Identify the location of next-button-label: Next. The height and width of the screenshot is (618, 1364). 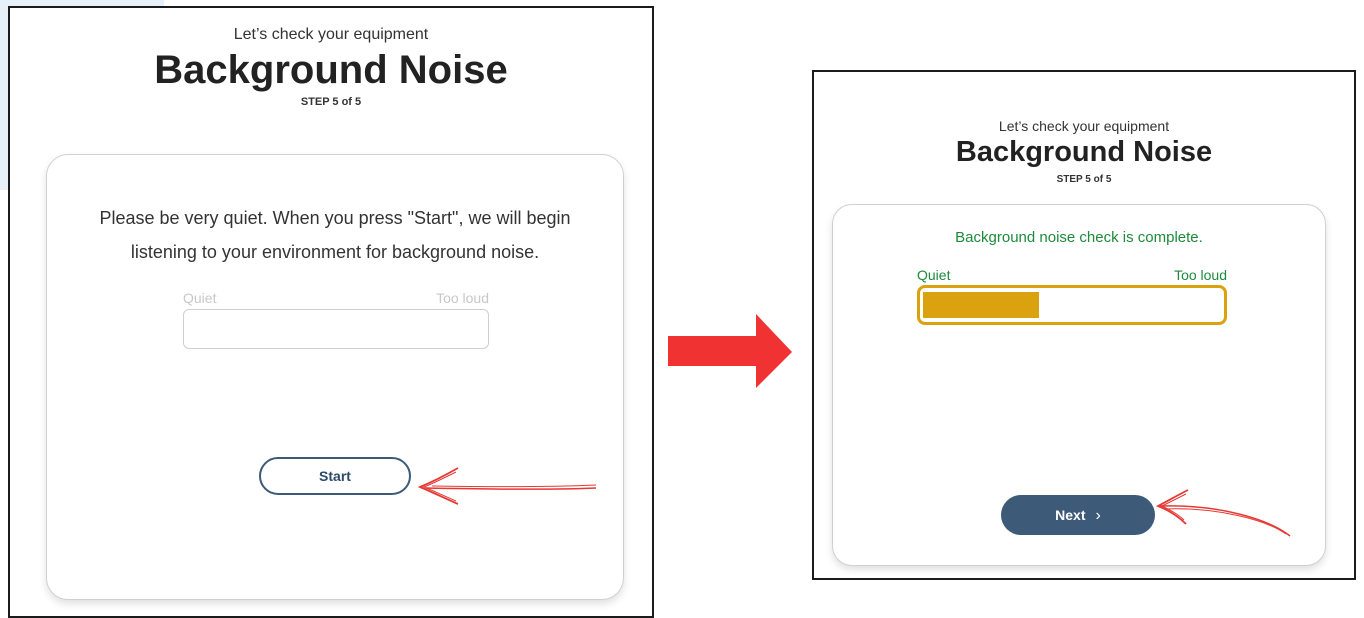
(1070, 515).